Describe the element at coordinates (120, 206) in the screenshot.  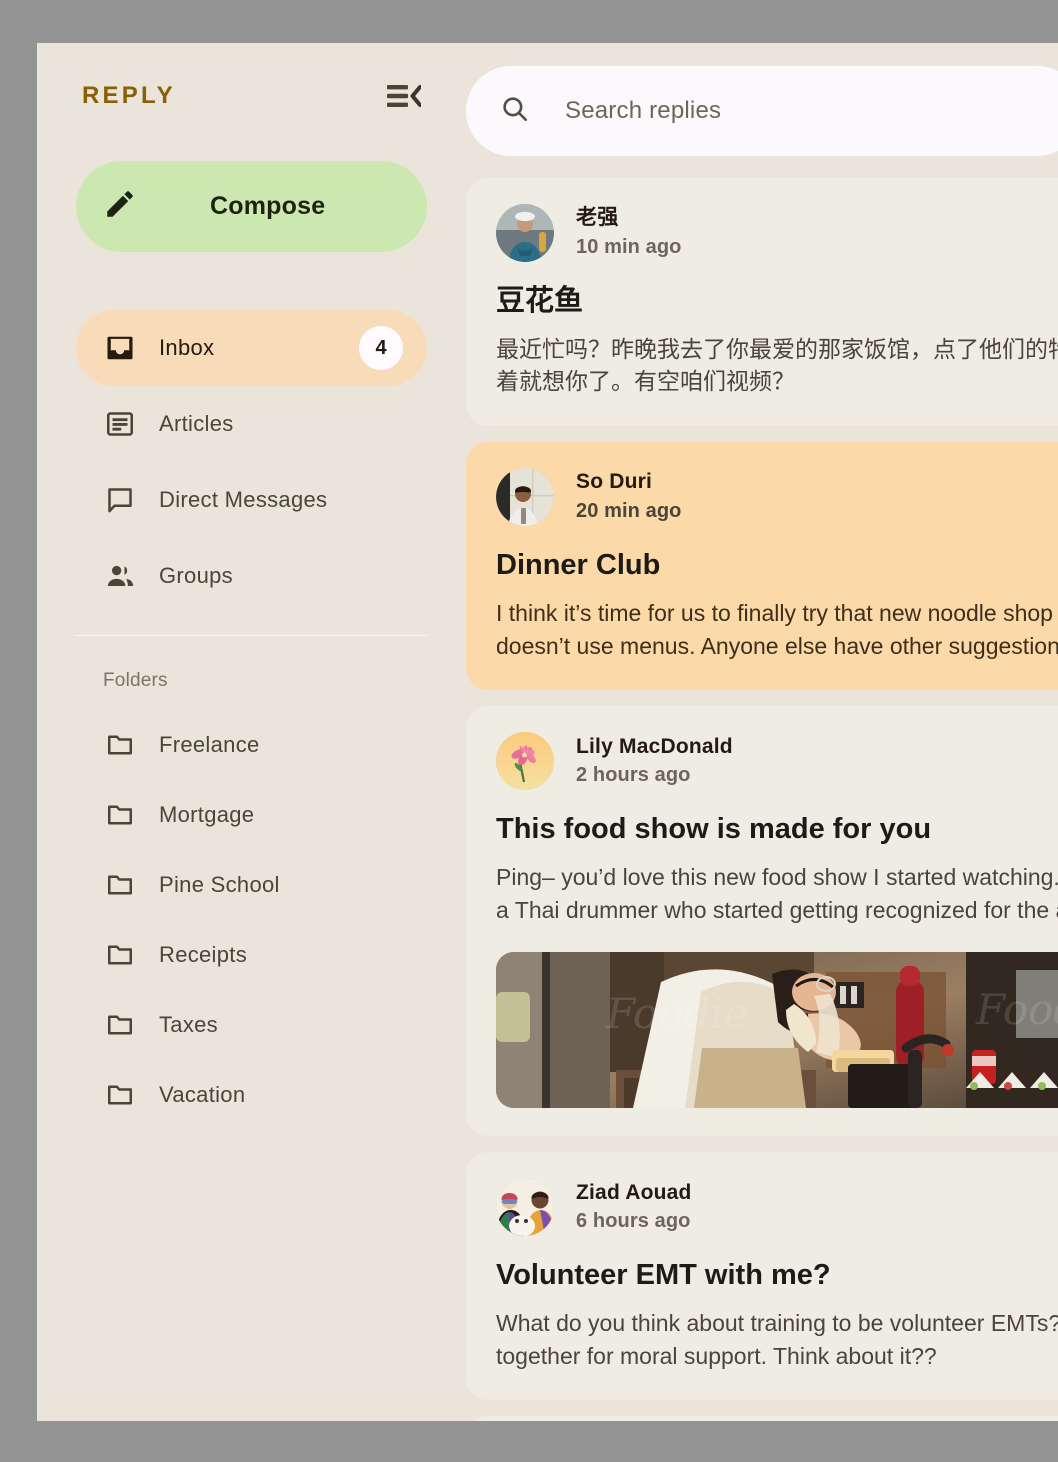
I see `pencil-icon` at that location.